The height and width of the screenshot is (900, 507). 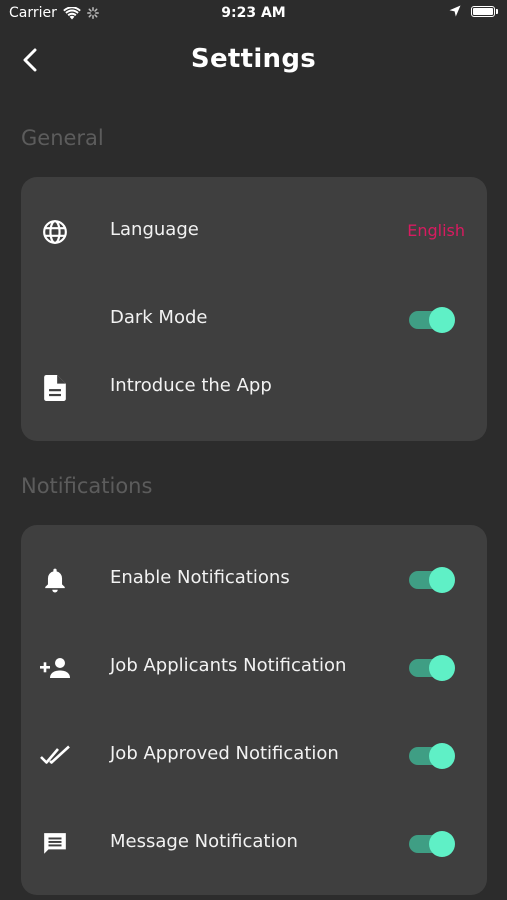 I want to click on job-approved-notification-row: Job Approved Notification, so click(x=254, y=755).